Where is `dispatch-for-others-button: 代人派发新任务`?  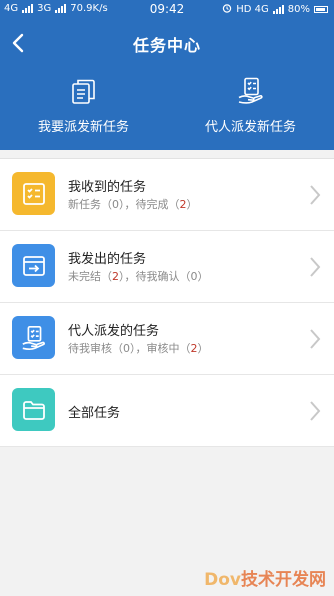
dispatch-for-others-button: 代人派发新任务 is located at coordinates (250, 109).